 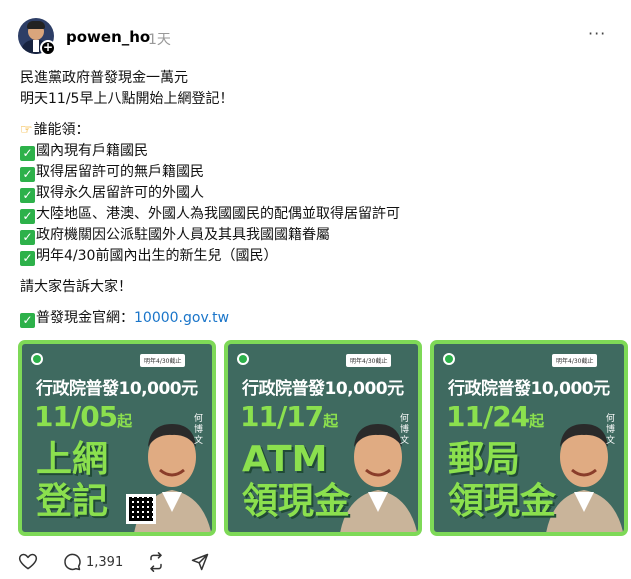 I want to click on eligible-item: ✓ 取得居留許可的無戶籍國民, so click(x=317, y=172).